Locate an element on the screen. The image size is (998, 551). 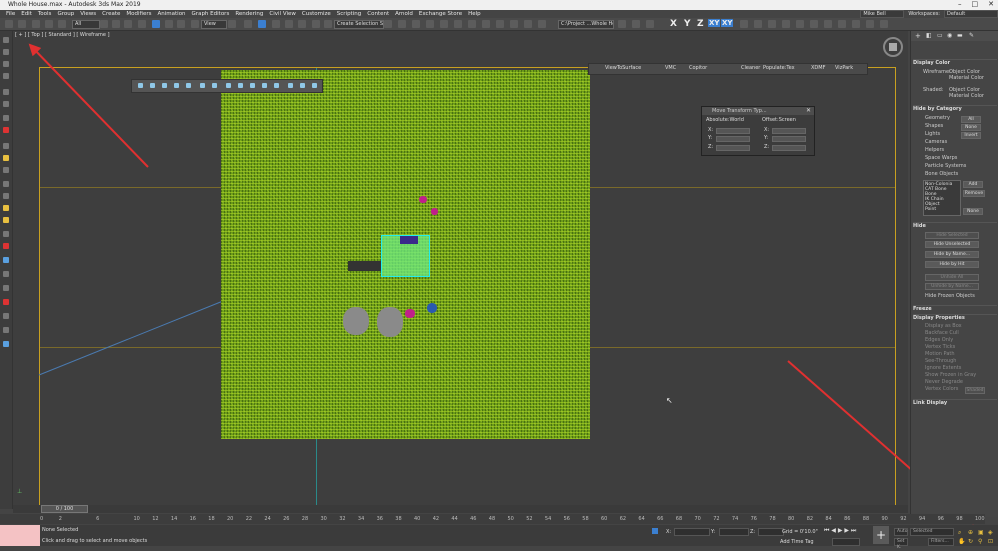
timeline-tick-label: 32 is located at coordinates (342, 519).